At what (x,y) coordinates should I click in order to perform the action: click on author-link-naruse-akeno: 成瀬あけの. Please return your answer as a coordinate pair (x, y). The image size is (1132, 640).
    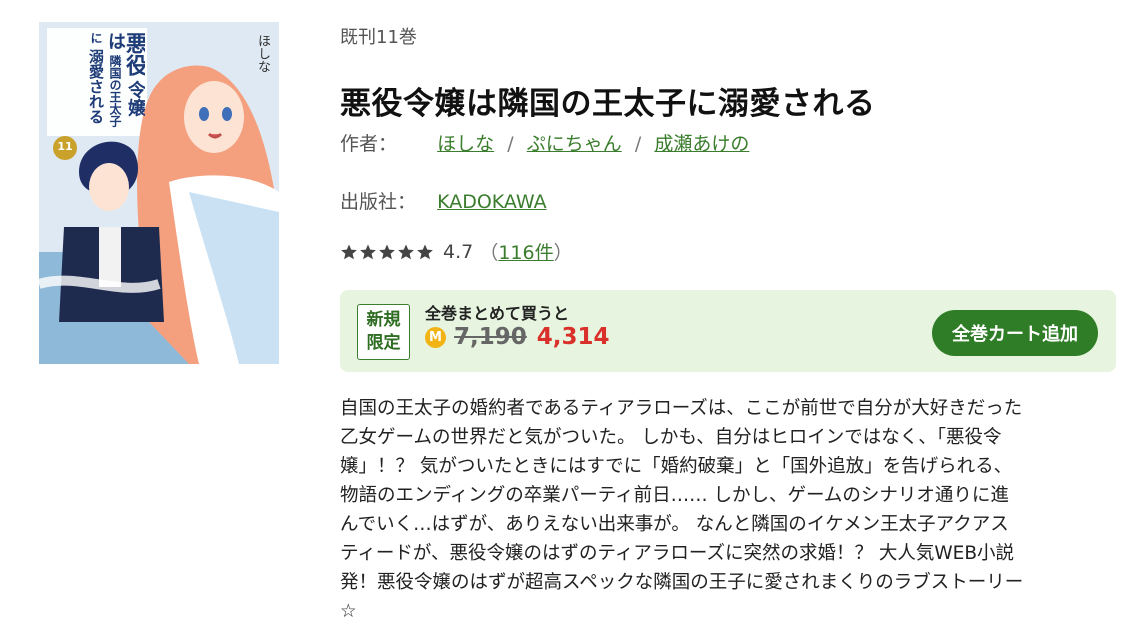
    Looking at the image, I should click on (701, 144).